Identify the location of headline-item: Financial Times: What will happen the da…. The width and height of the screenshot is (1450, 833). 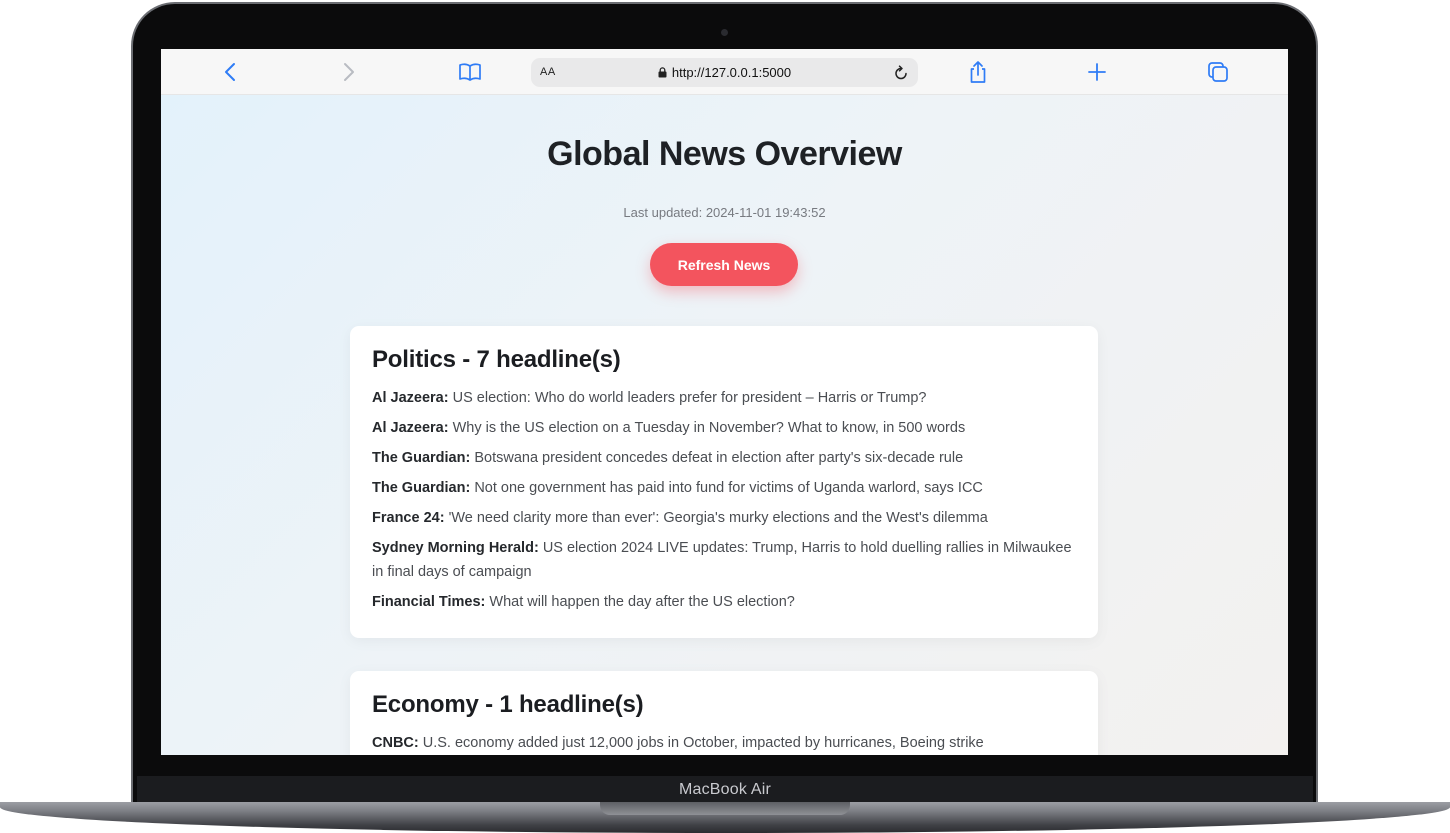
(724, 602).